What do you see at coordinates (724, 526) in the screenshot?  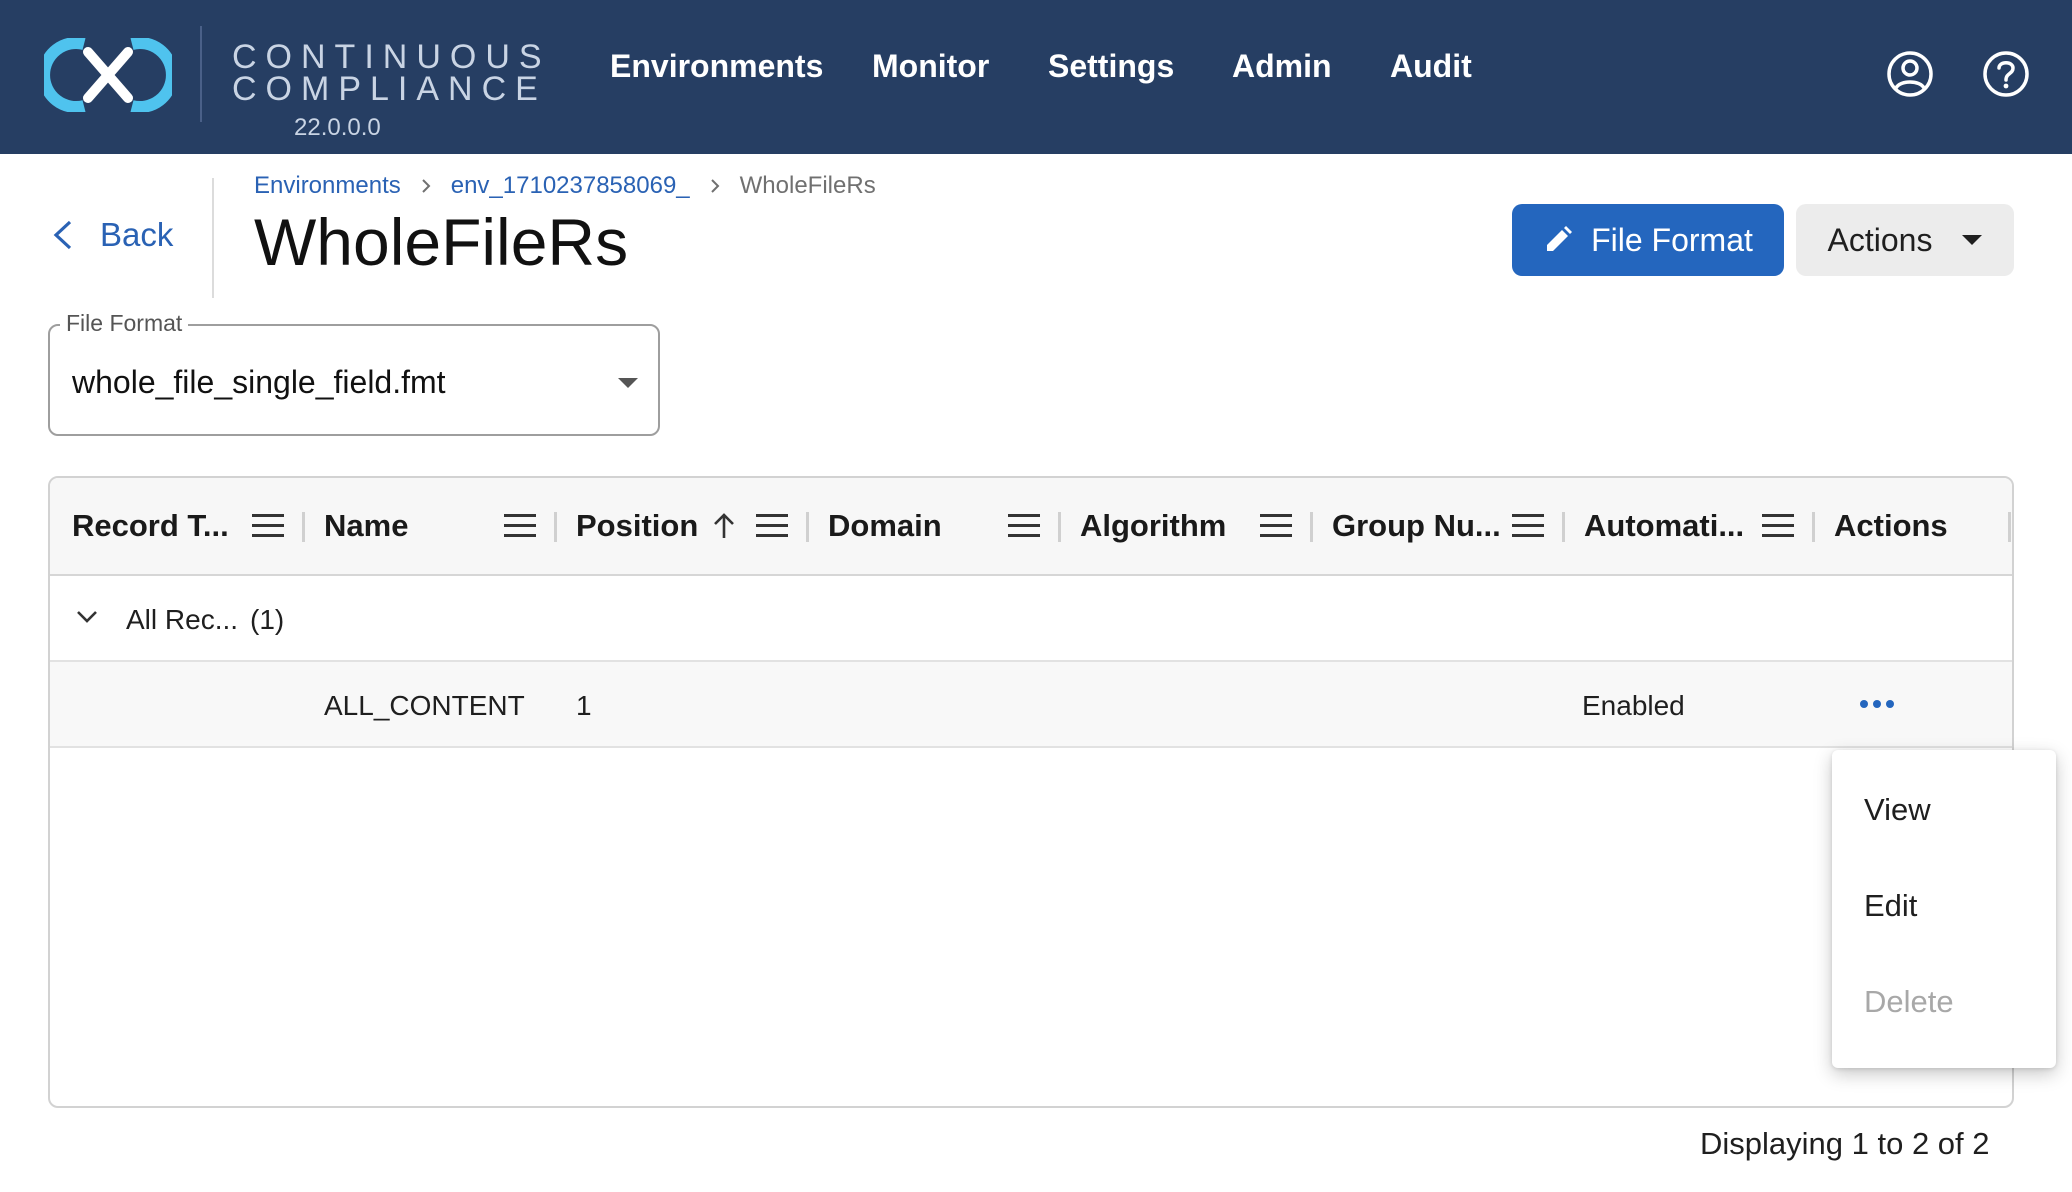 I see `sort-ascending-icon` at bounding box center [724, 526].